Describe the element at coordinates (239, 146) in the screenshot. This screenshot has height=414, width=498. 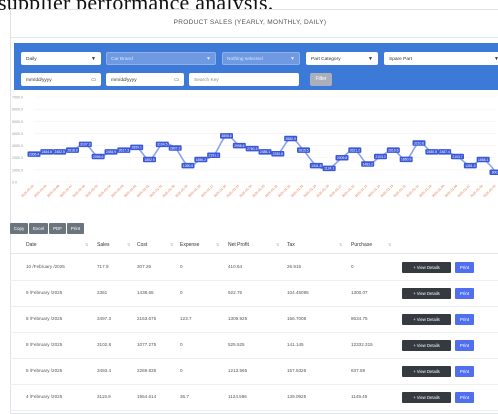
I see `data-label: 2998.6` at that location.